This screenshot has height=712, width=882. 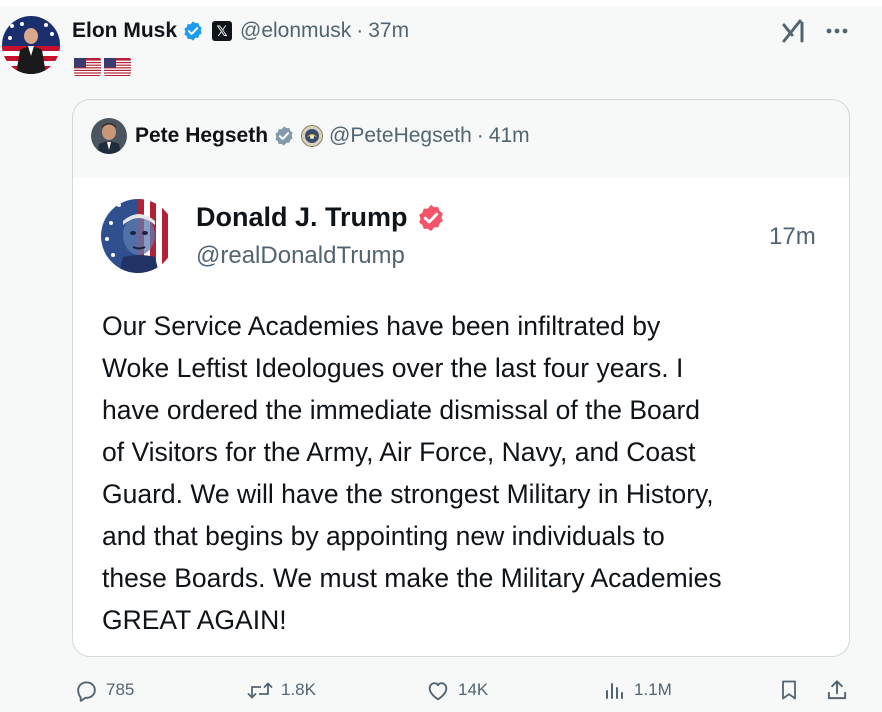 I want to click on like-button: 14K, so click(x=456, y=690).